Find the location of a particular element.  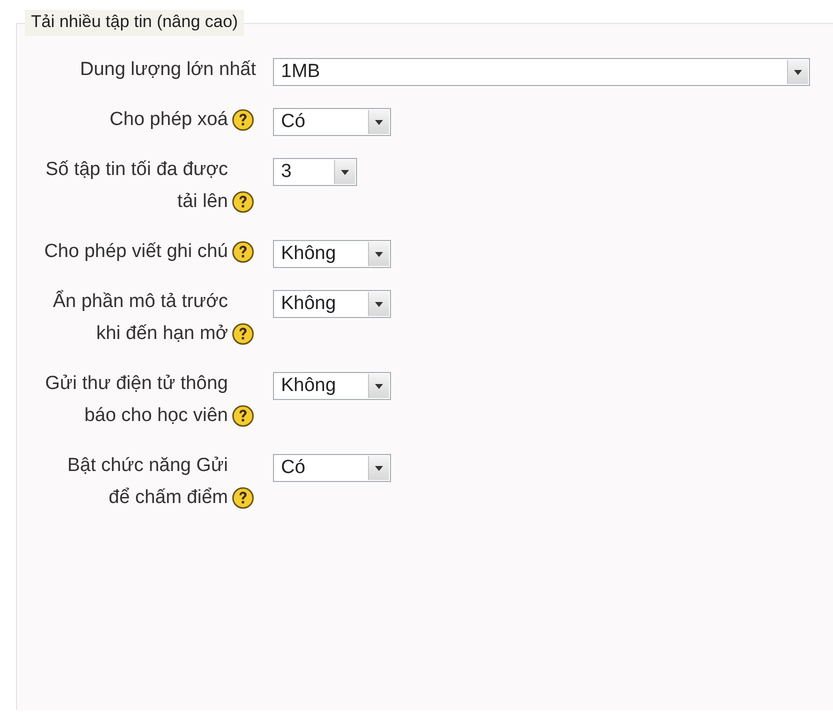

field-label: Bật chức năng Gửi để chấm điểm is located at coordinates (147, 482).